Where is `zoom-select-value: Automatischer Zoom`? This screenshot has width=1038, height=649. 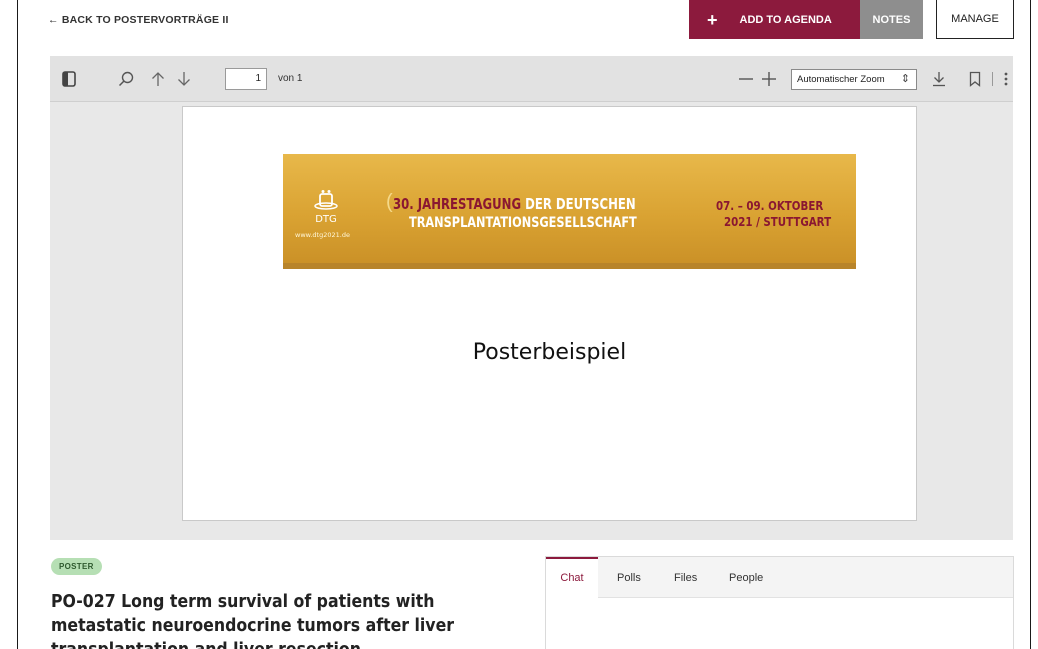
zoom-select-value: Automatischer Zoom is located at coordinates (841, 79).